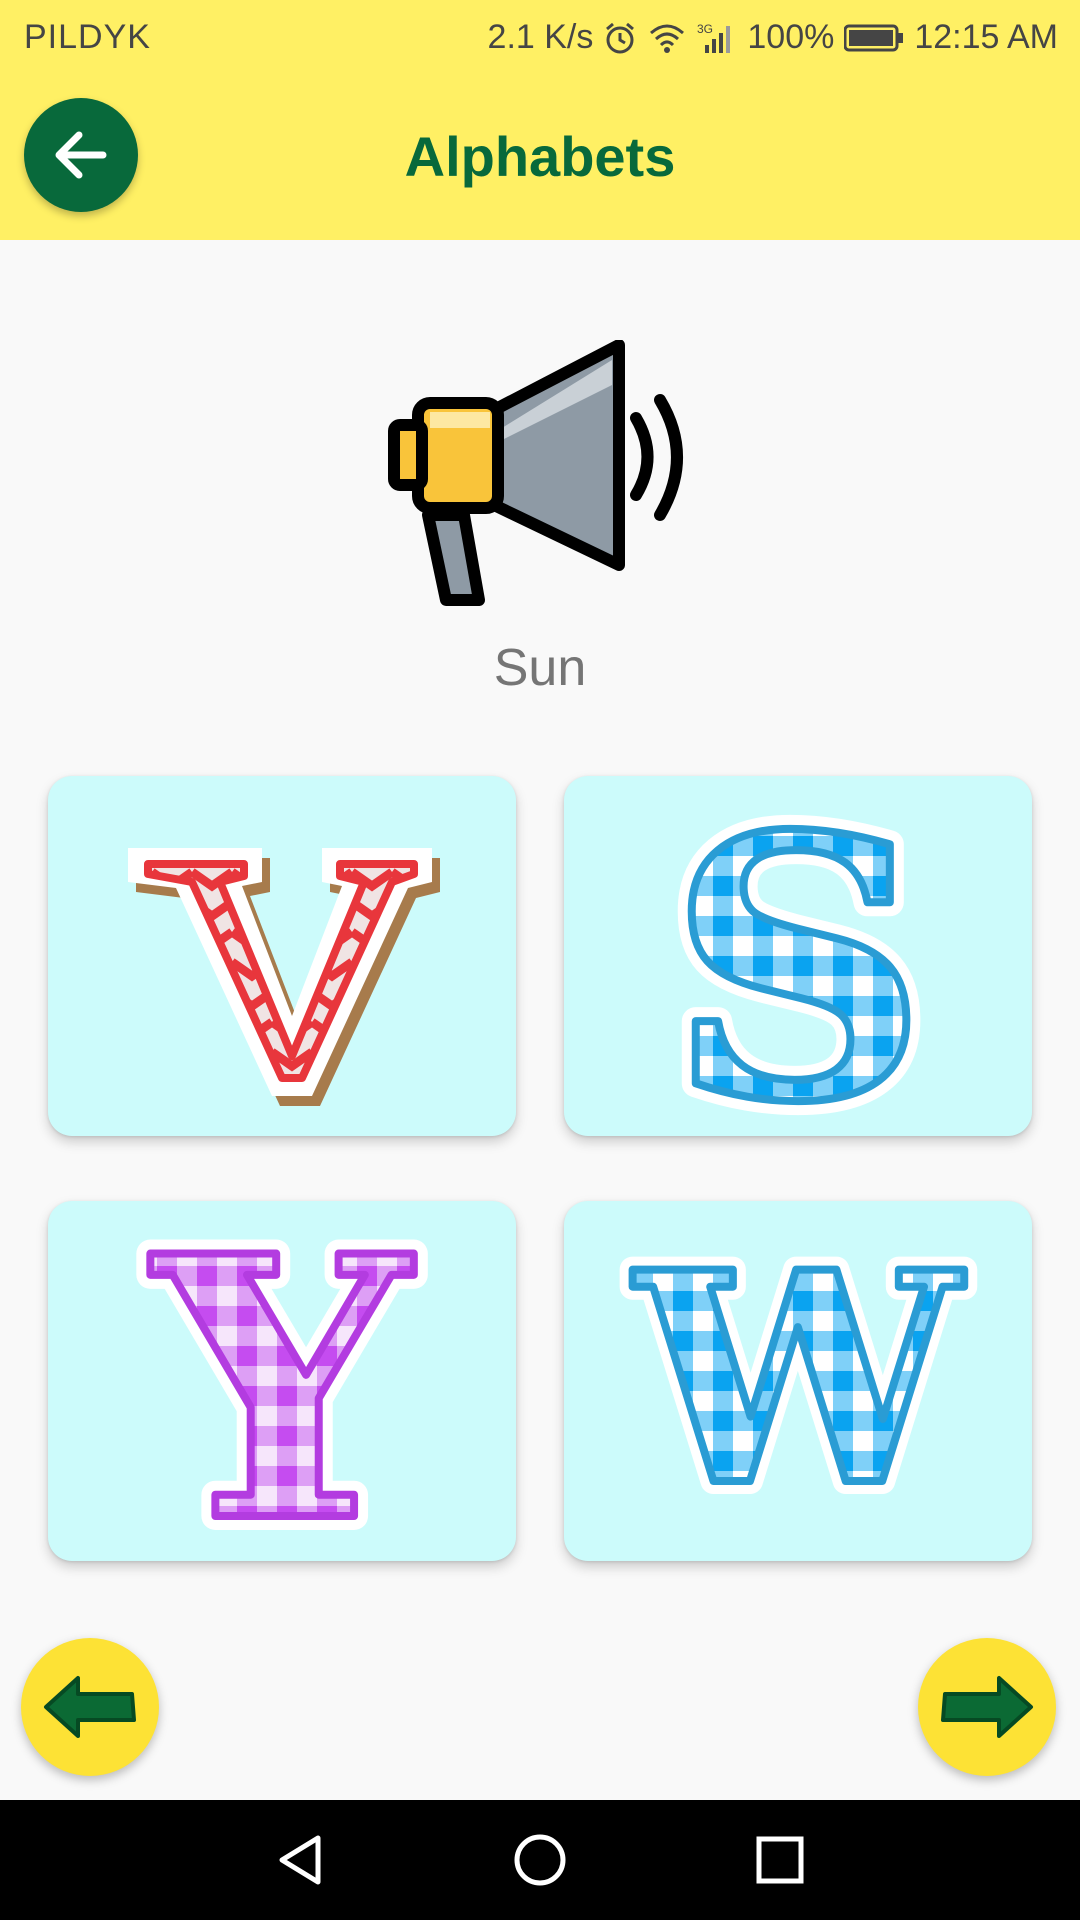  I want to click on status-icons: 2.1 K/s 3G 100% 12:15 AM, so click(773, 37).